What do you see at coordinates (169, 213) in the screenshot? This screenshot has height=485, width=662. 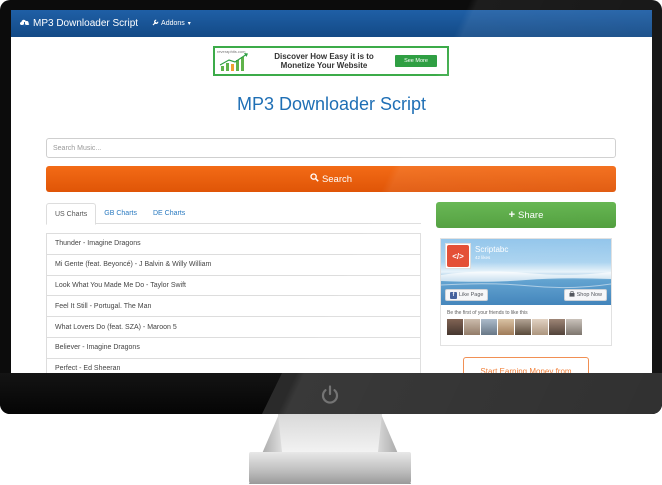 I see `tab-de-charts: DE Charts` at bounding box center [169, 213].